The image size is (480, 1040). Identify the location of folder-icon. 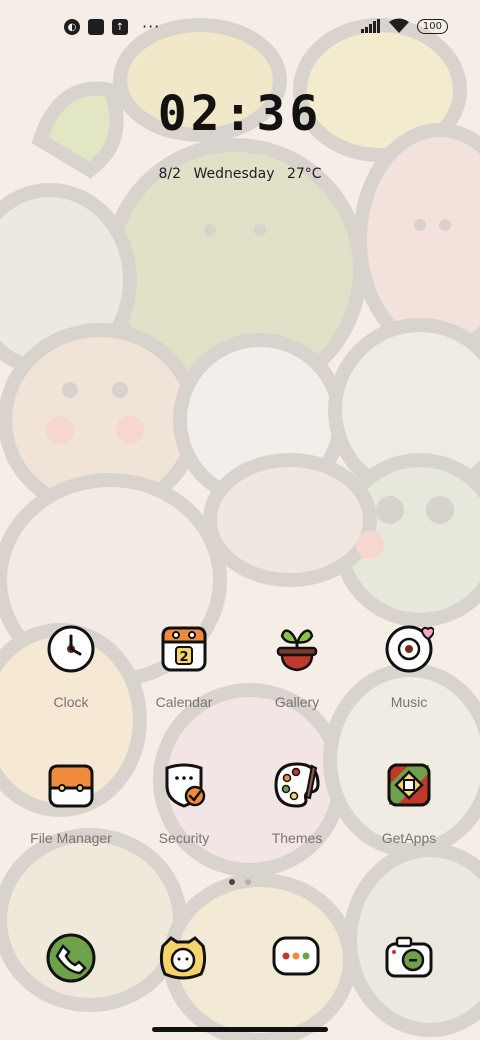
(71, 786).